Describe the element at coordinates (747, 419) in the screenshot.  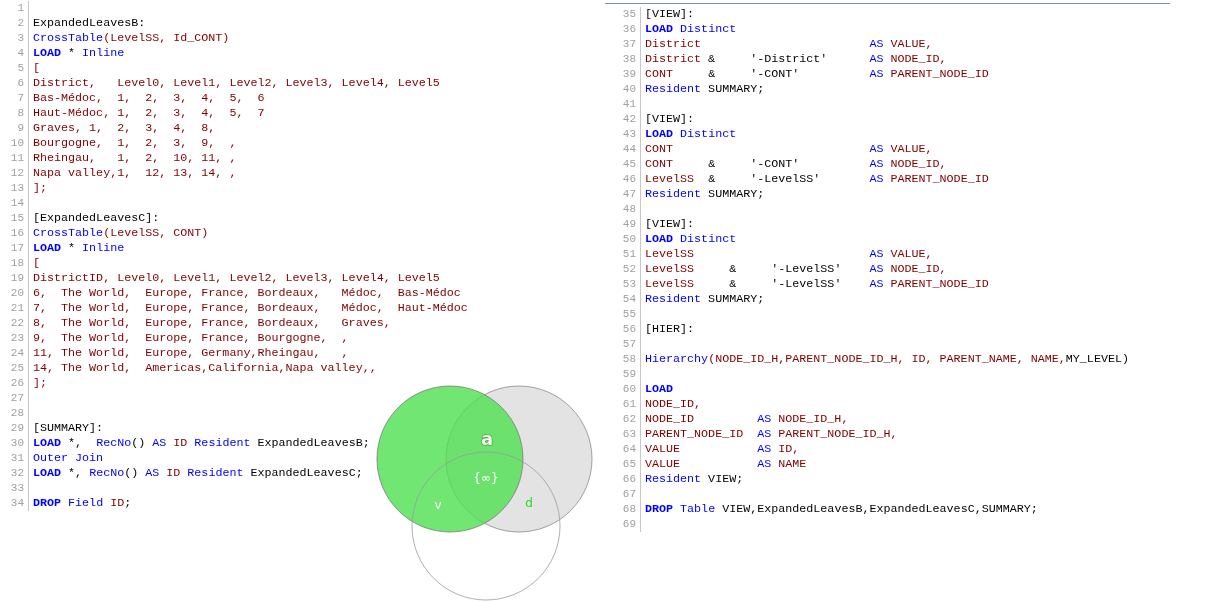
I see `code-line: NODE_ID AS NODE_ID_H,` at that location.